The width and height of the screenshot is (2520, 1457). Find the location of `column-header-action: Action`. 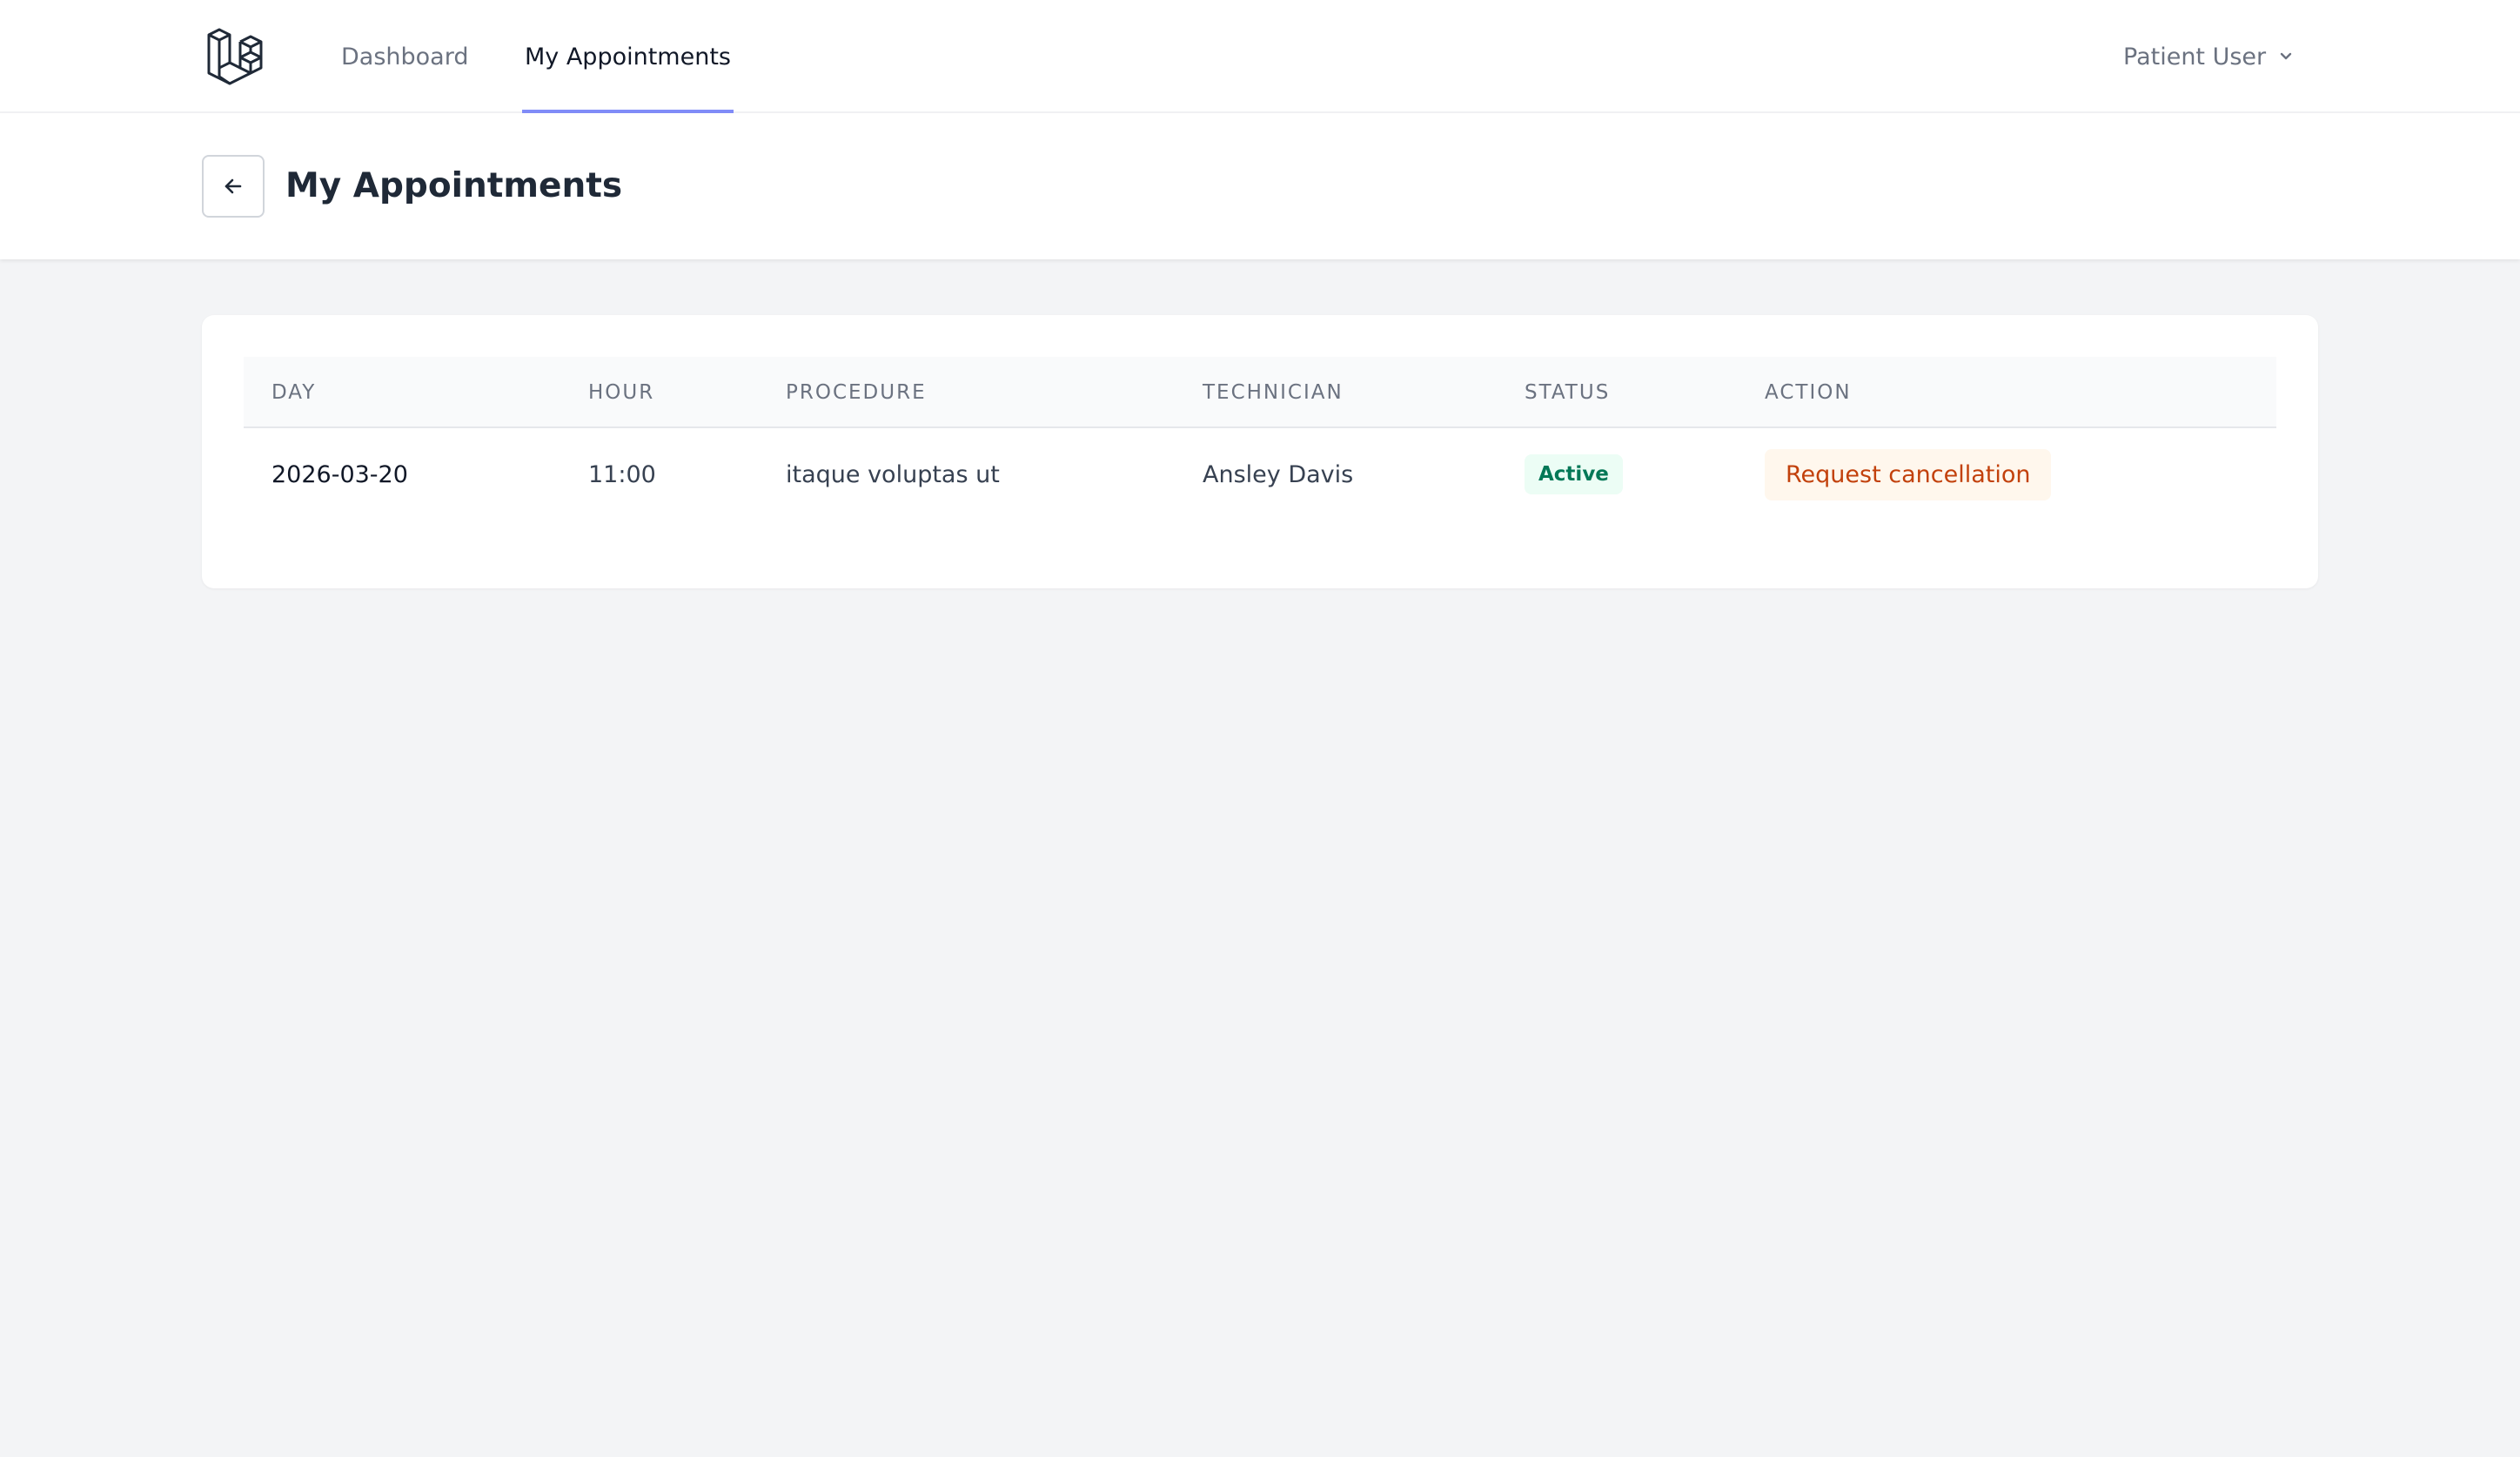

column-header-action: Action is located at coordinates (1809, 392).